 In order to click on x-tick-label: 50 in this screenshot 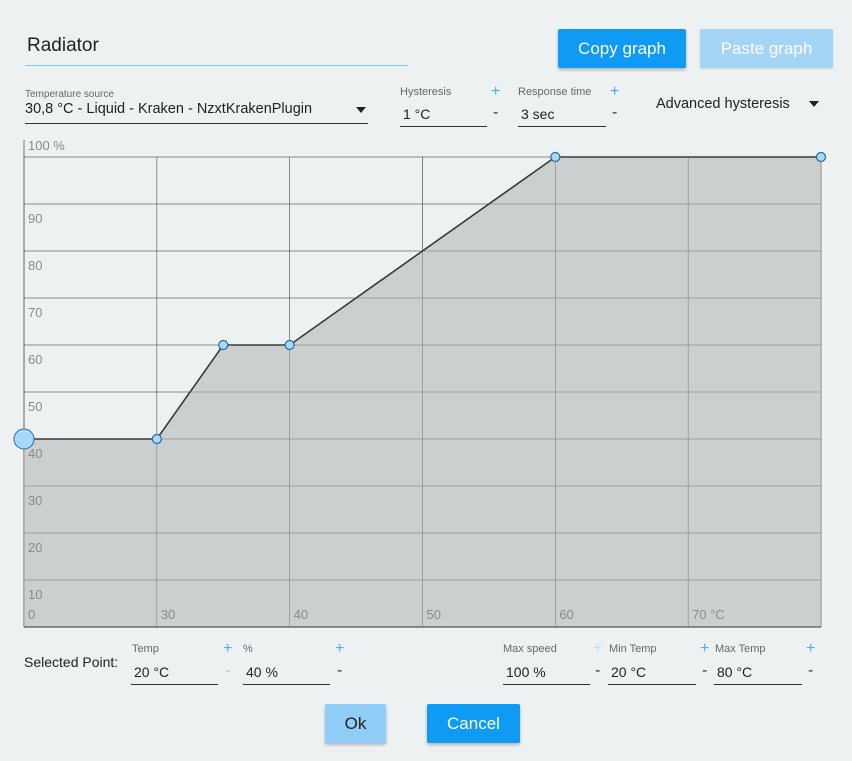, I will do `click(434, 614)`.